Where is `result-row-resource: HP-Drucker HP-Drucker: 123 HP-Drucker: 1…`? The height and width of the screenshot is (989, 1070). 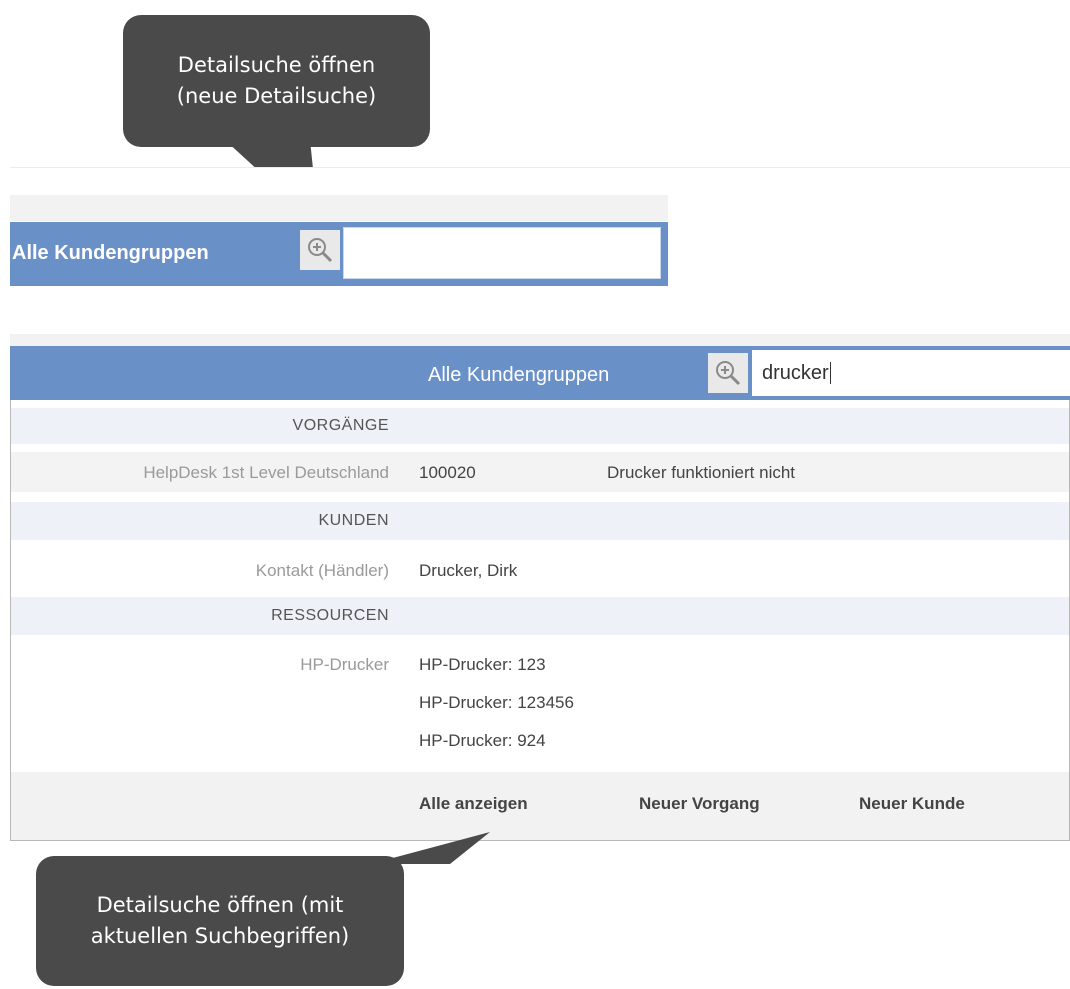
result-row-resource: HP-Drucker HP-Drucker: 123 HP-Drucker: 1… is located at coordinates (540, 705).